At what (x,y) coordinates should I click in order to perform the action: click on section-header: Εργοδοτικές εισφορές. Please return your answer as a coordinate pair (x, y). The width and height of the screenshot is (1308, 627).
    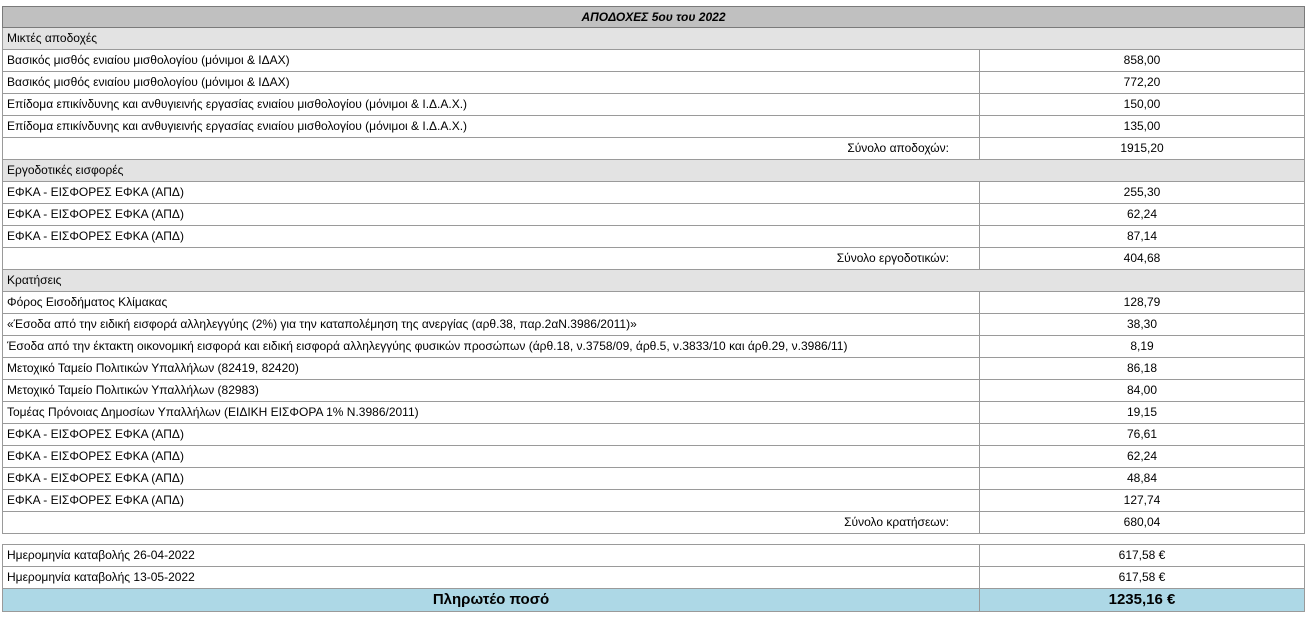
    Looking at the image, I should click on (653, 170).